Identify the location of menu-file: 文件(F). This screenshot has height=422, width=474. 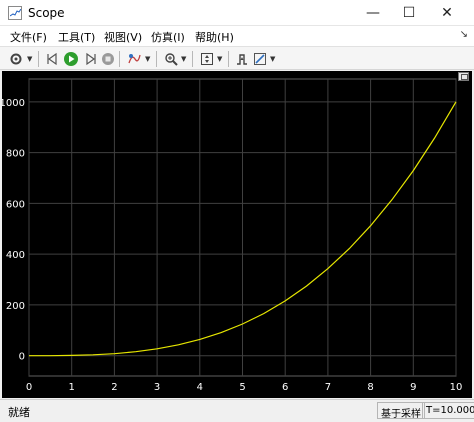
(28, 37).